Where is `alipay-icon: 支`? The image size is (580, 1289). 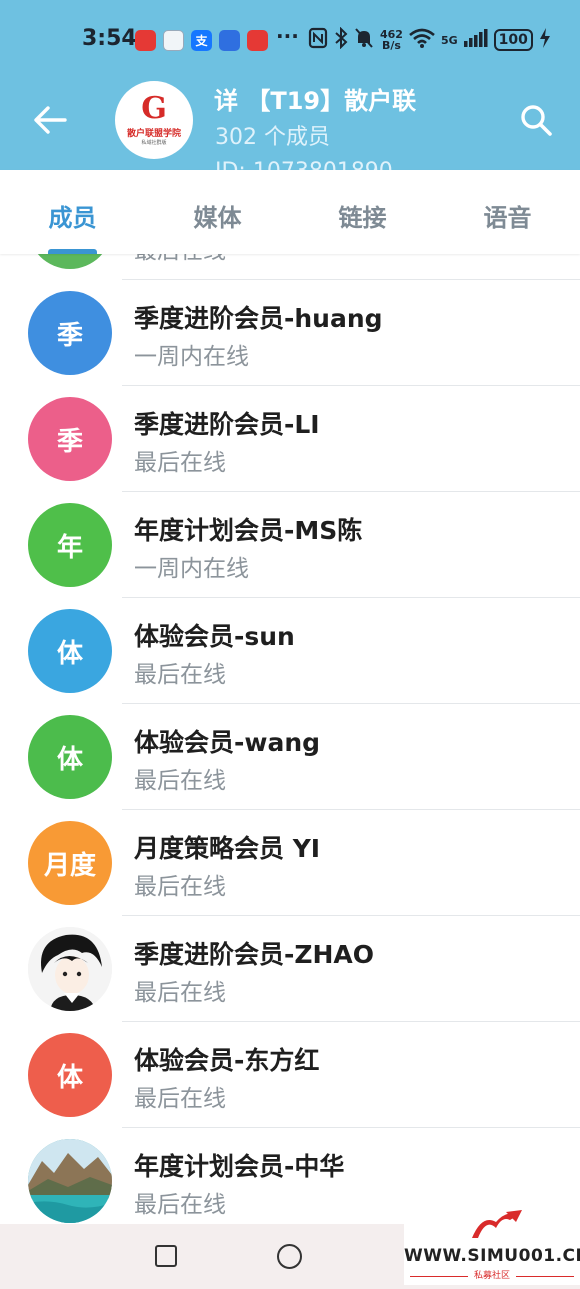 alipay-icon: 支 is located at coordinates (201, 40).